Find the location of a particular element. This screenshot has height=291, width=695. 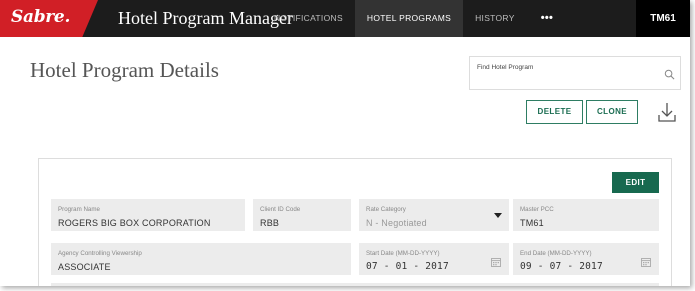

client-id-label: Client ID Code is located at coordinates (280, 209).